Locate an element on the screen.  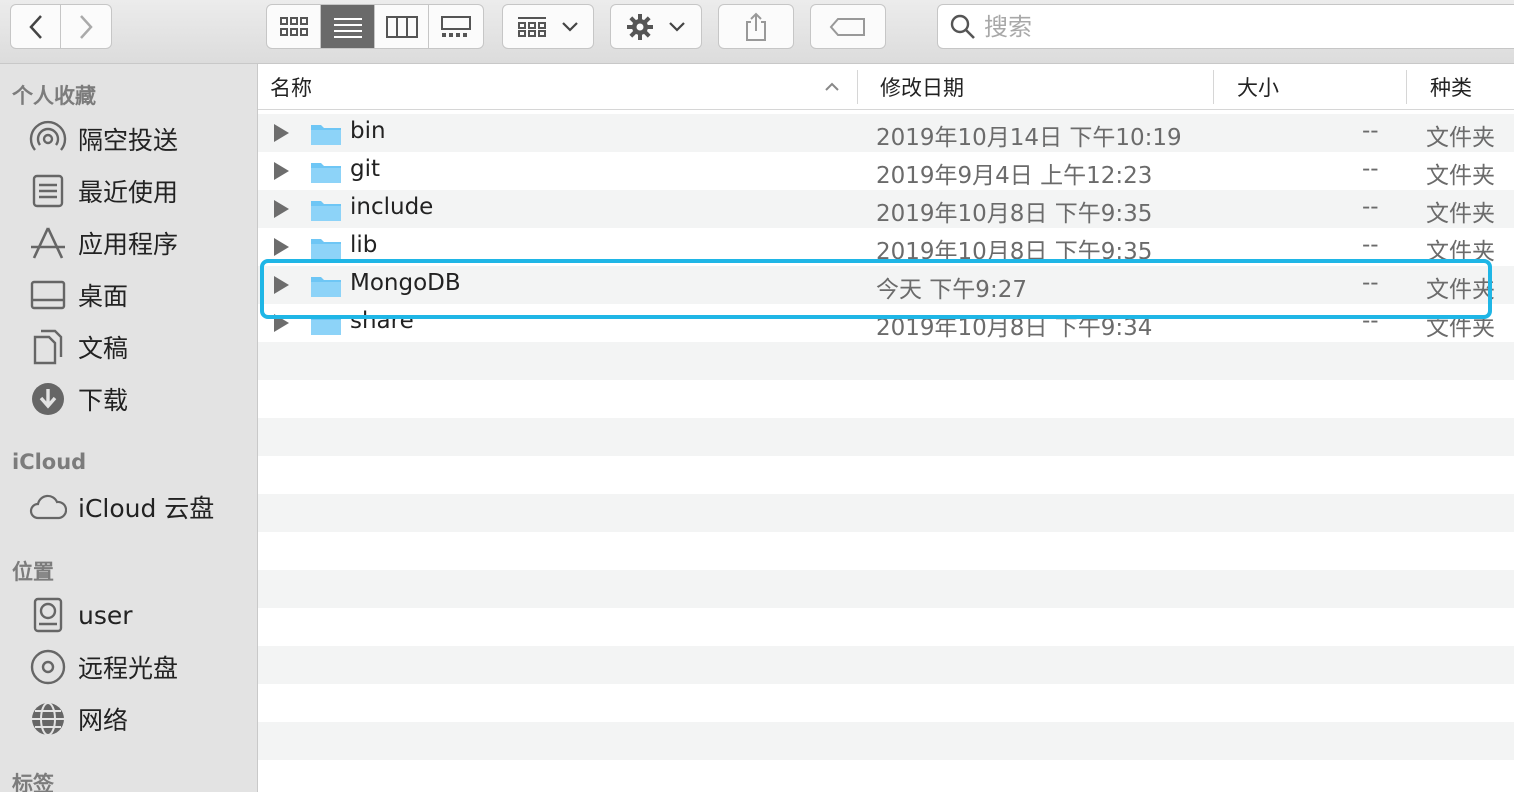
network-globe-icon is located at coordinates (48, 719).